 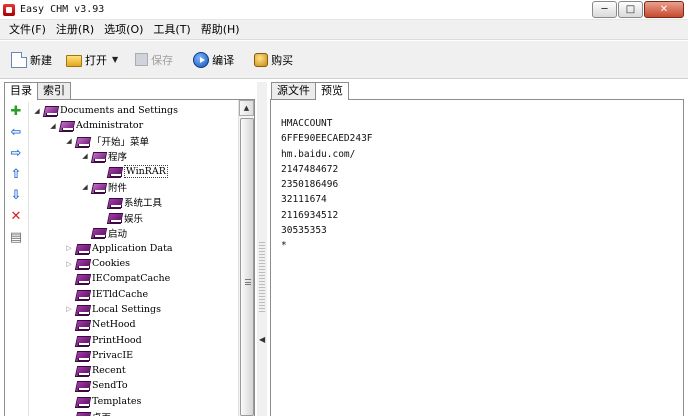 I want to click on tree-node-label: PrintHood, so click(x=117, y=340).